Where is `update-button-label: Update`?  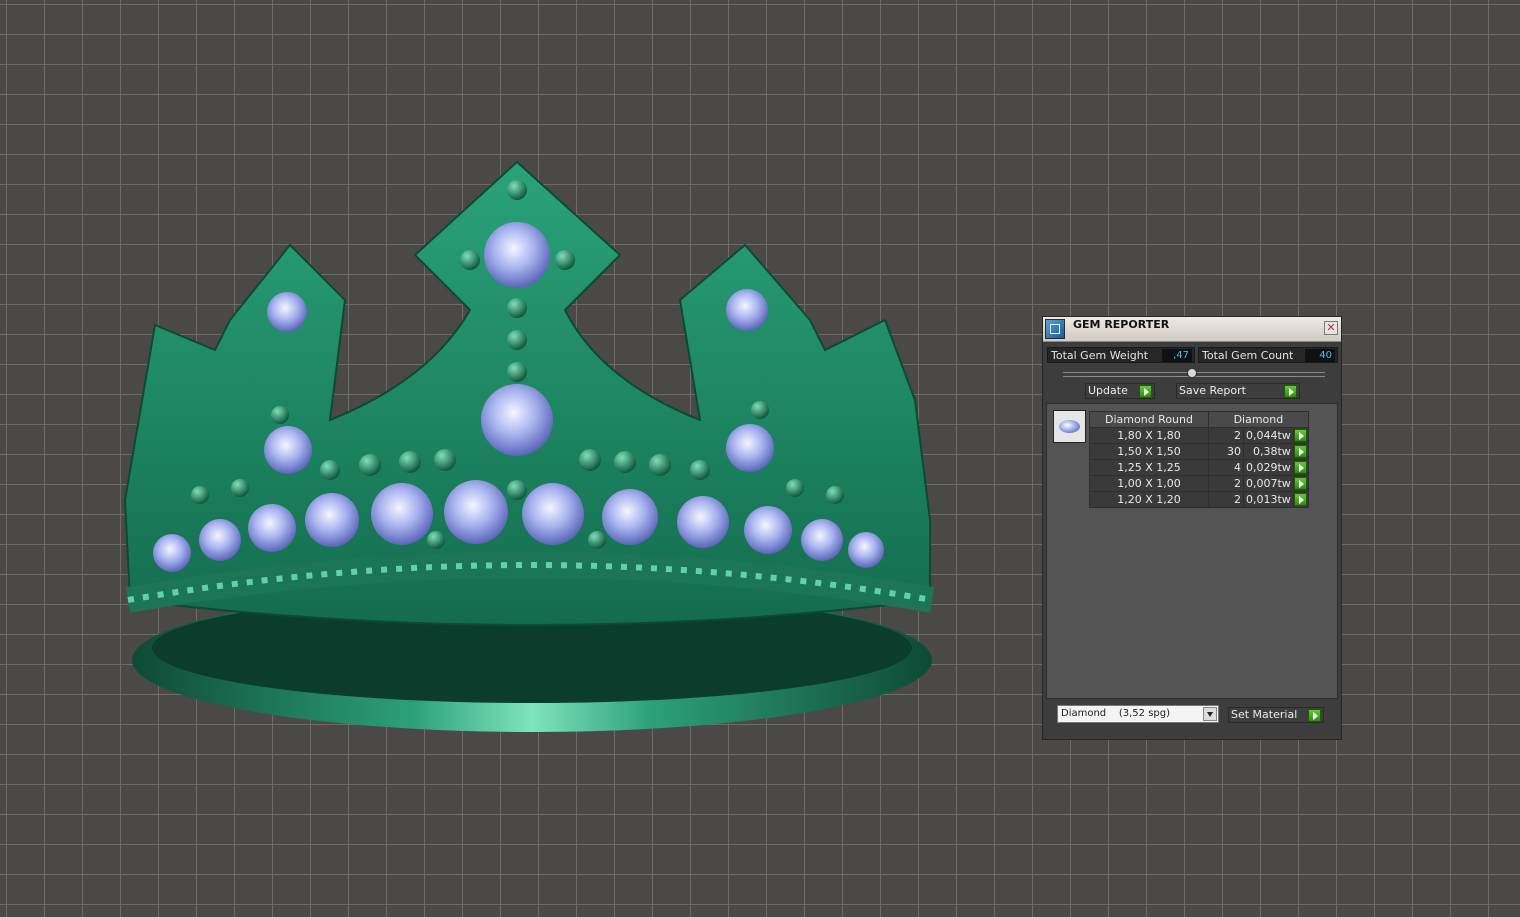
update-button-label: Update is located at coordinates (1108, 390).